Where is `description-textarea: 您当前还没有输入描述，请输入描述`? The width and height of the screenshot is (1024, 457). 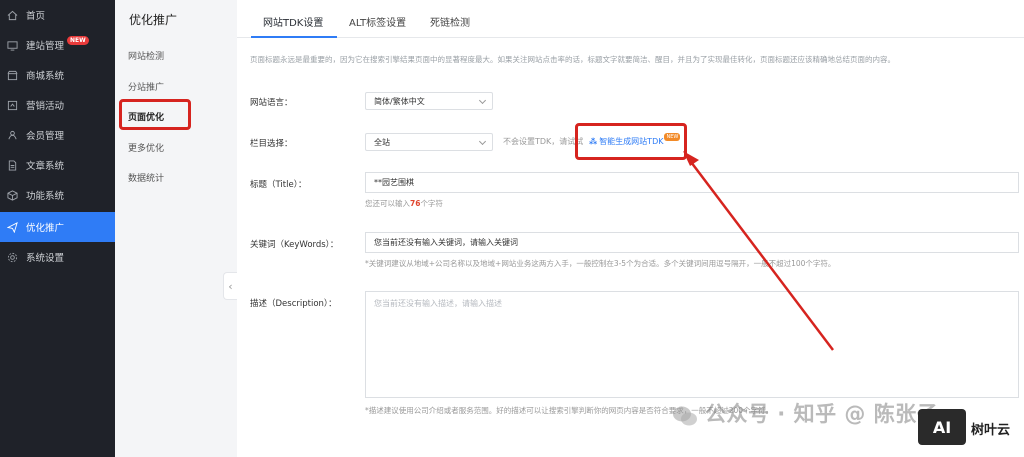
description-textarea: 您当前还没有输入描述，请输入描述 is located at coordinates (692, 344).